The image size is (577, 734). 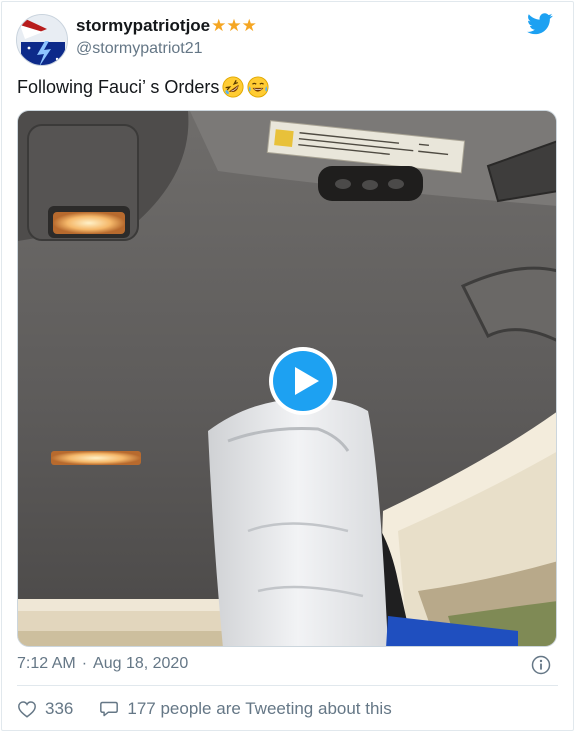 I want to click on conversation-link: 177 people are Tweeting about this, so click(x=245, y=709).